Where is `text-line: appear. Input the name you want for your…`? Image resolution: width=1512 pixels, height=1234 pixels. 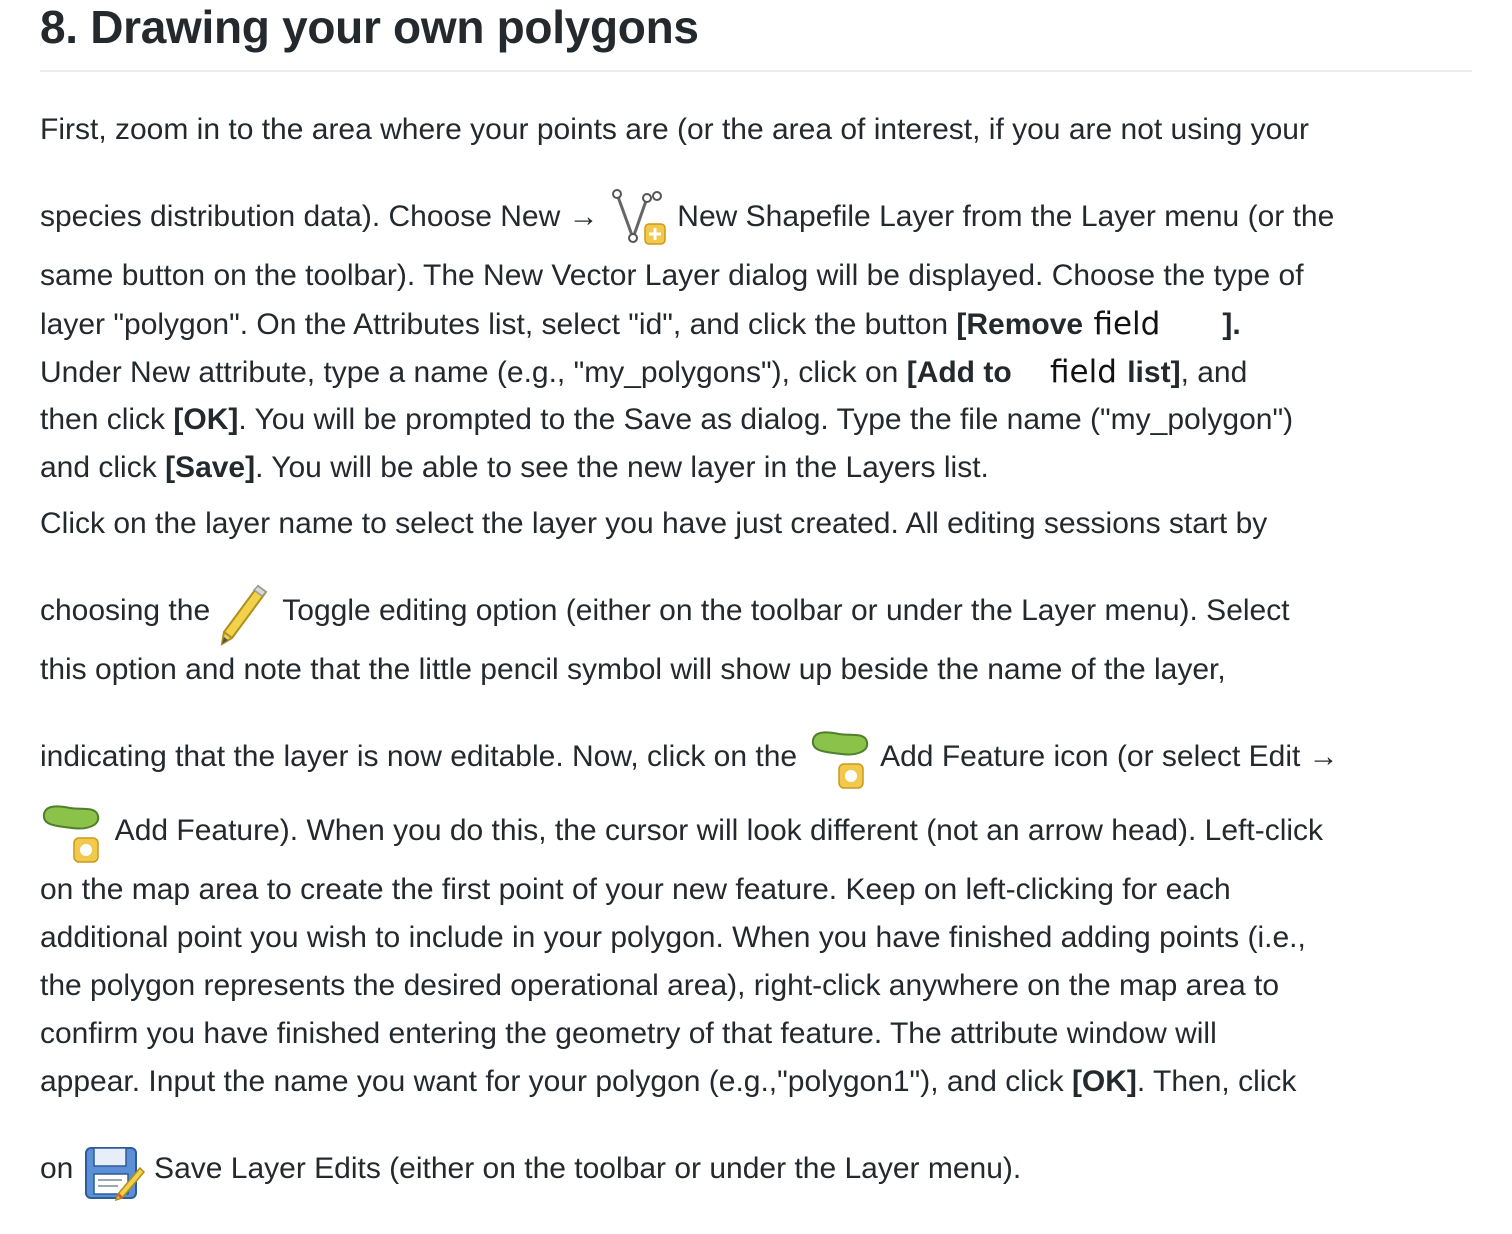 text-line: appear. Input the name you want for your… is located at coordinates (668, 1081).